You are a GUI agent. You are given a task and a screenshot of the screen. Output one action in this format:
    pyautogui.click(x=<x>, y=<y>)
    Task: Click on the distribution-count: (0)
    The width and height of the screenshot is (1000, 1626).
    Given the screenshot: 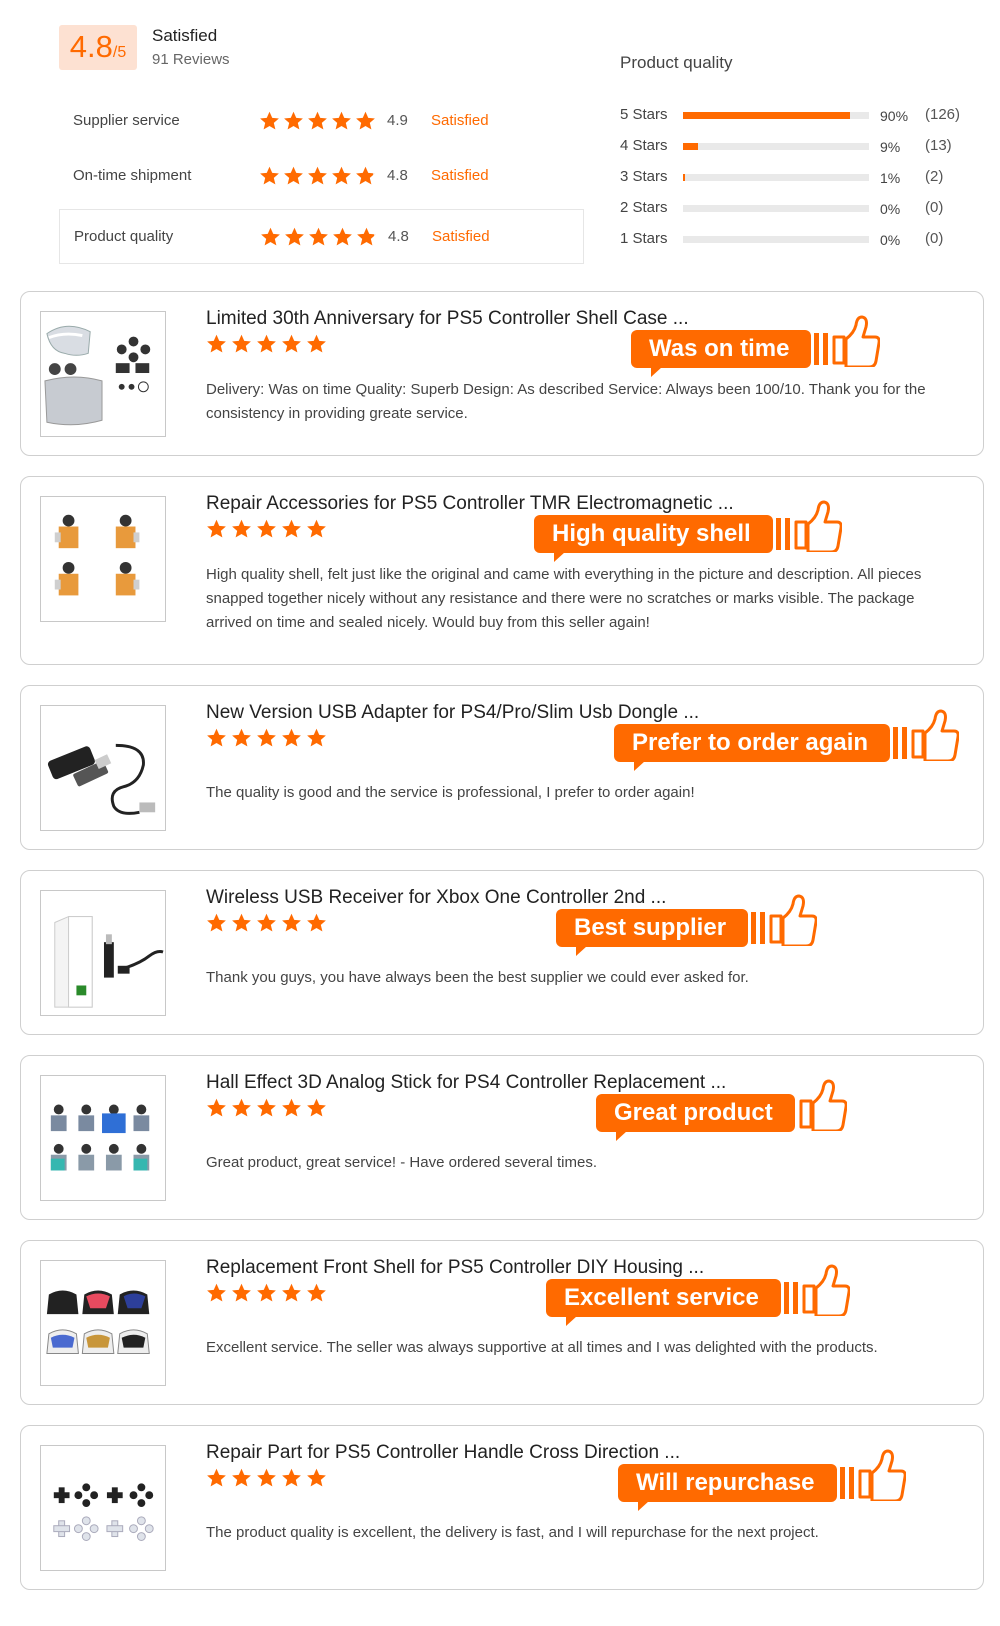 What is the action you would take?
    pyautogui.click(x=934, y=207)
    